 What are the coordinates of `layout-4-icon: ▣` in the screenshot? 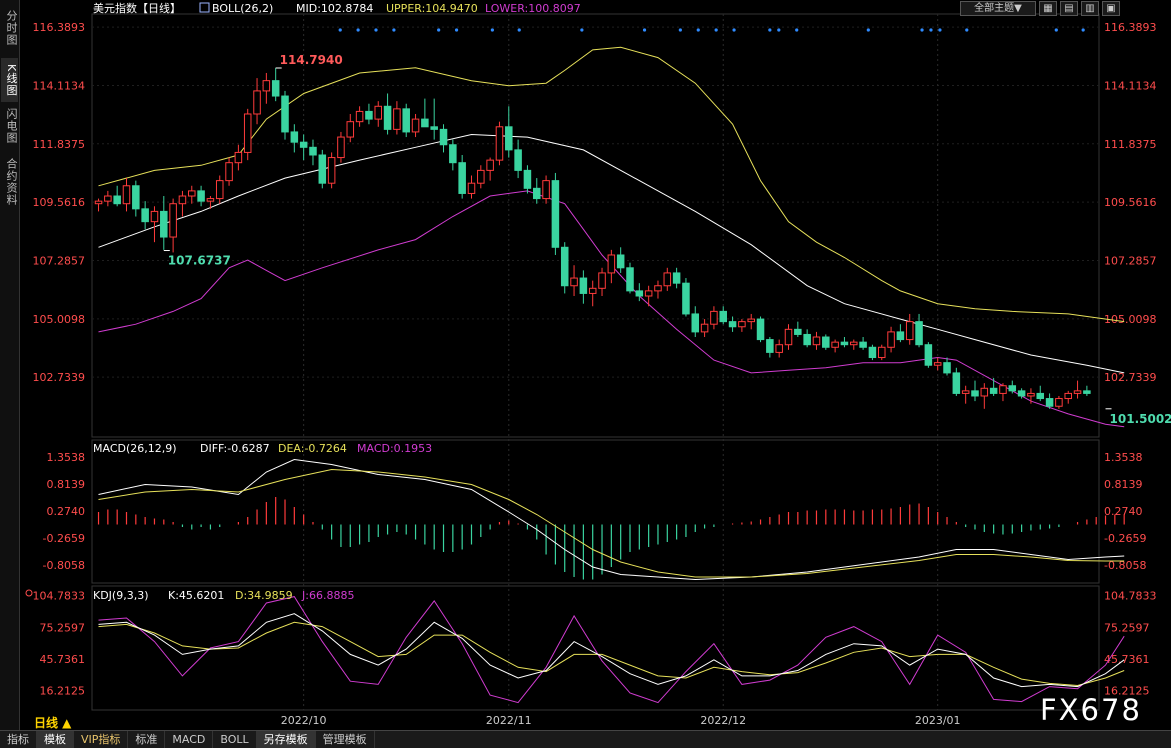 It's located at (1111, 8).